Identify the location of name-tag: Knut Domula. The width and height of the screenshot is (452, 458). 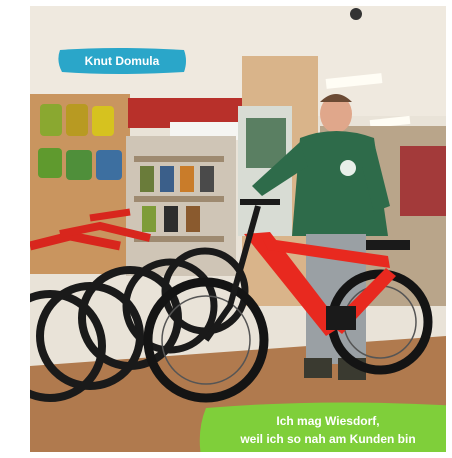
(122, 61).